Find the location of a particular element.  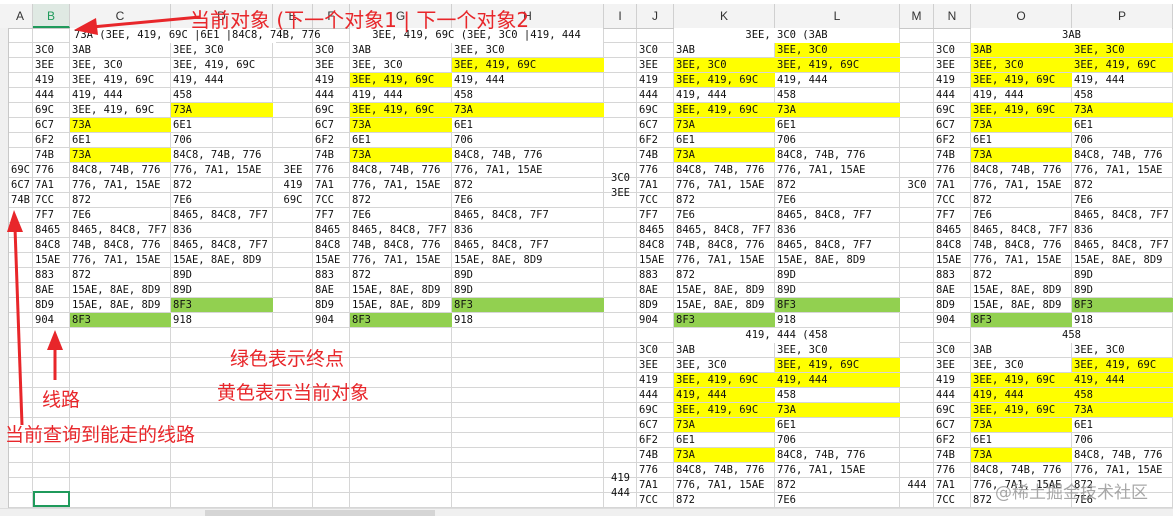

column-header-l: L is located at coordinates (837, 16).